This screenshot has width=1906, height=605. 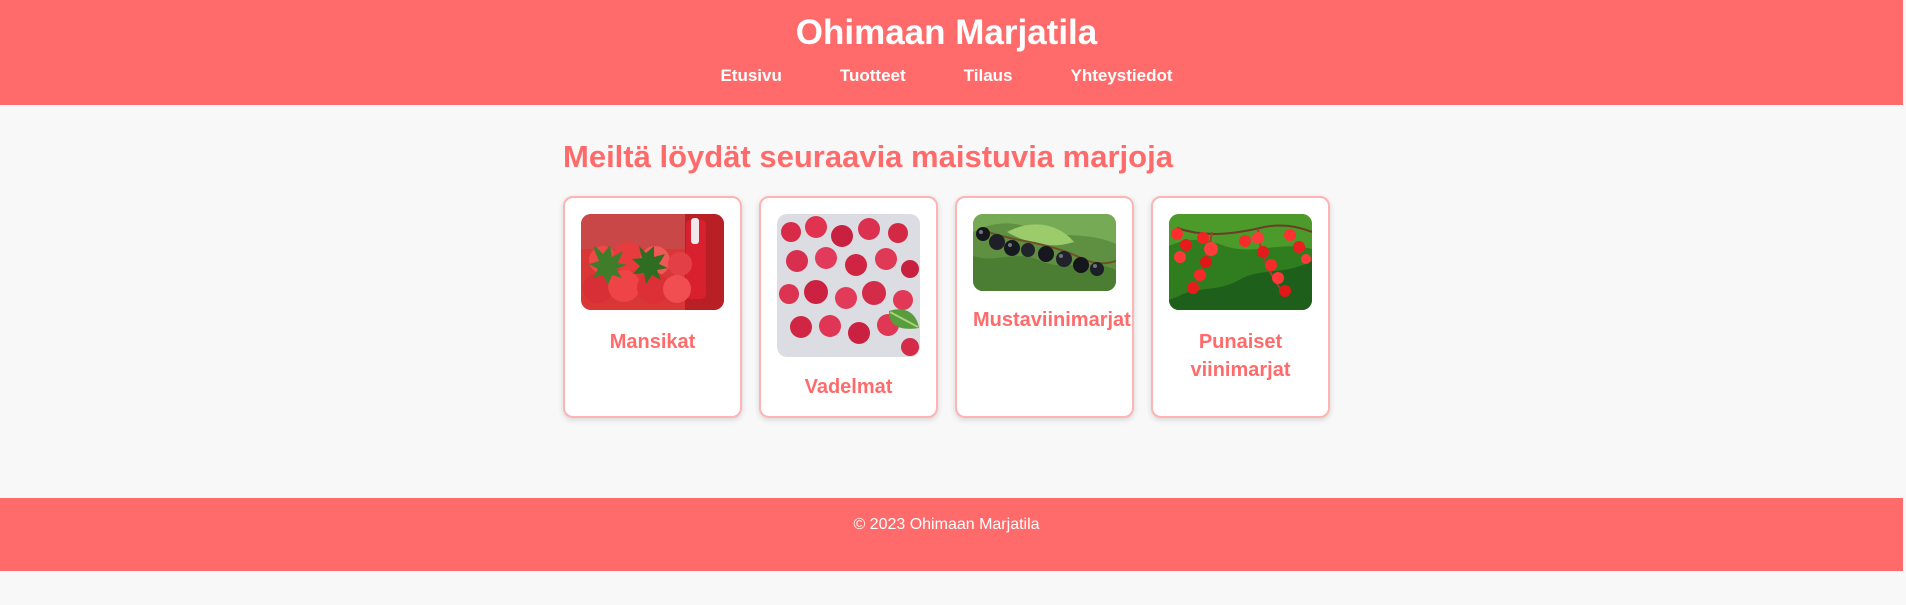 What do you see at coordinates (946, 524) in the screenshot?
I see `copyright-text: © 2023 Ohimaan Marjatila` at bounding box center [946, 524].